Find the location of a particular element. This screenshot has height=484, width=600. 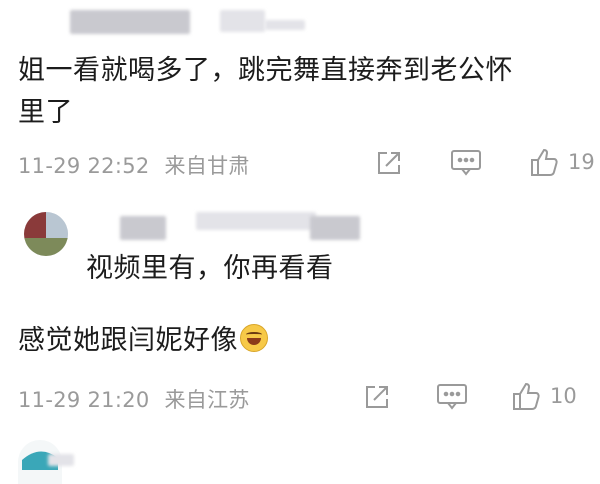

comment-1-reply-button is located at coordinates (466, 163).